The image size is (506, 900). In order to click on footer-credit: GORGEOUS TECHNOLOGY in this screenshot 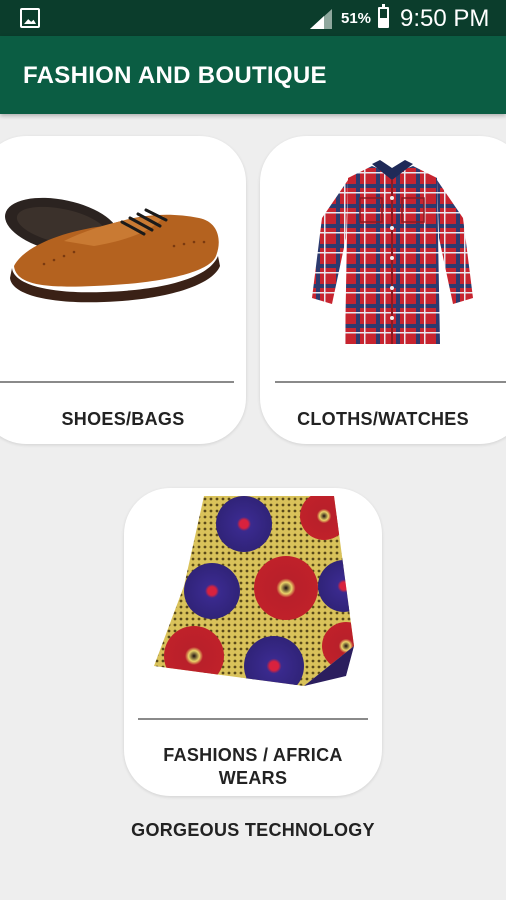, I will do `click(253, 830)`.